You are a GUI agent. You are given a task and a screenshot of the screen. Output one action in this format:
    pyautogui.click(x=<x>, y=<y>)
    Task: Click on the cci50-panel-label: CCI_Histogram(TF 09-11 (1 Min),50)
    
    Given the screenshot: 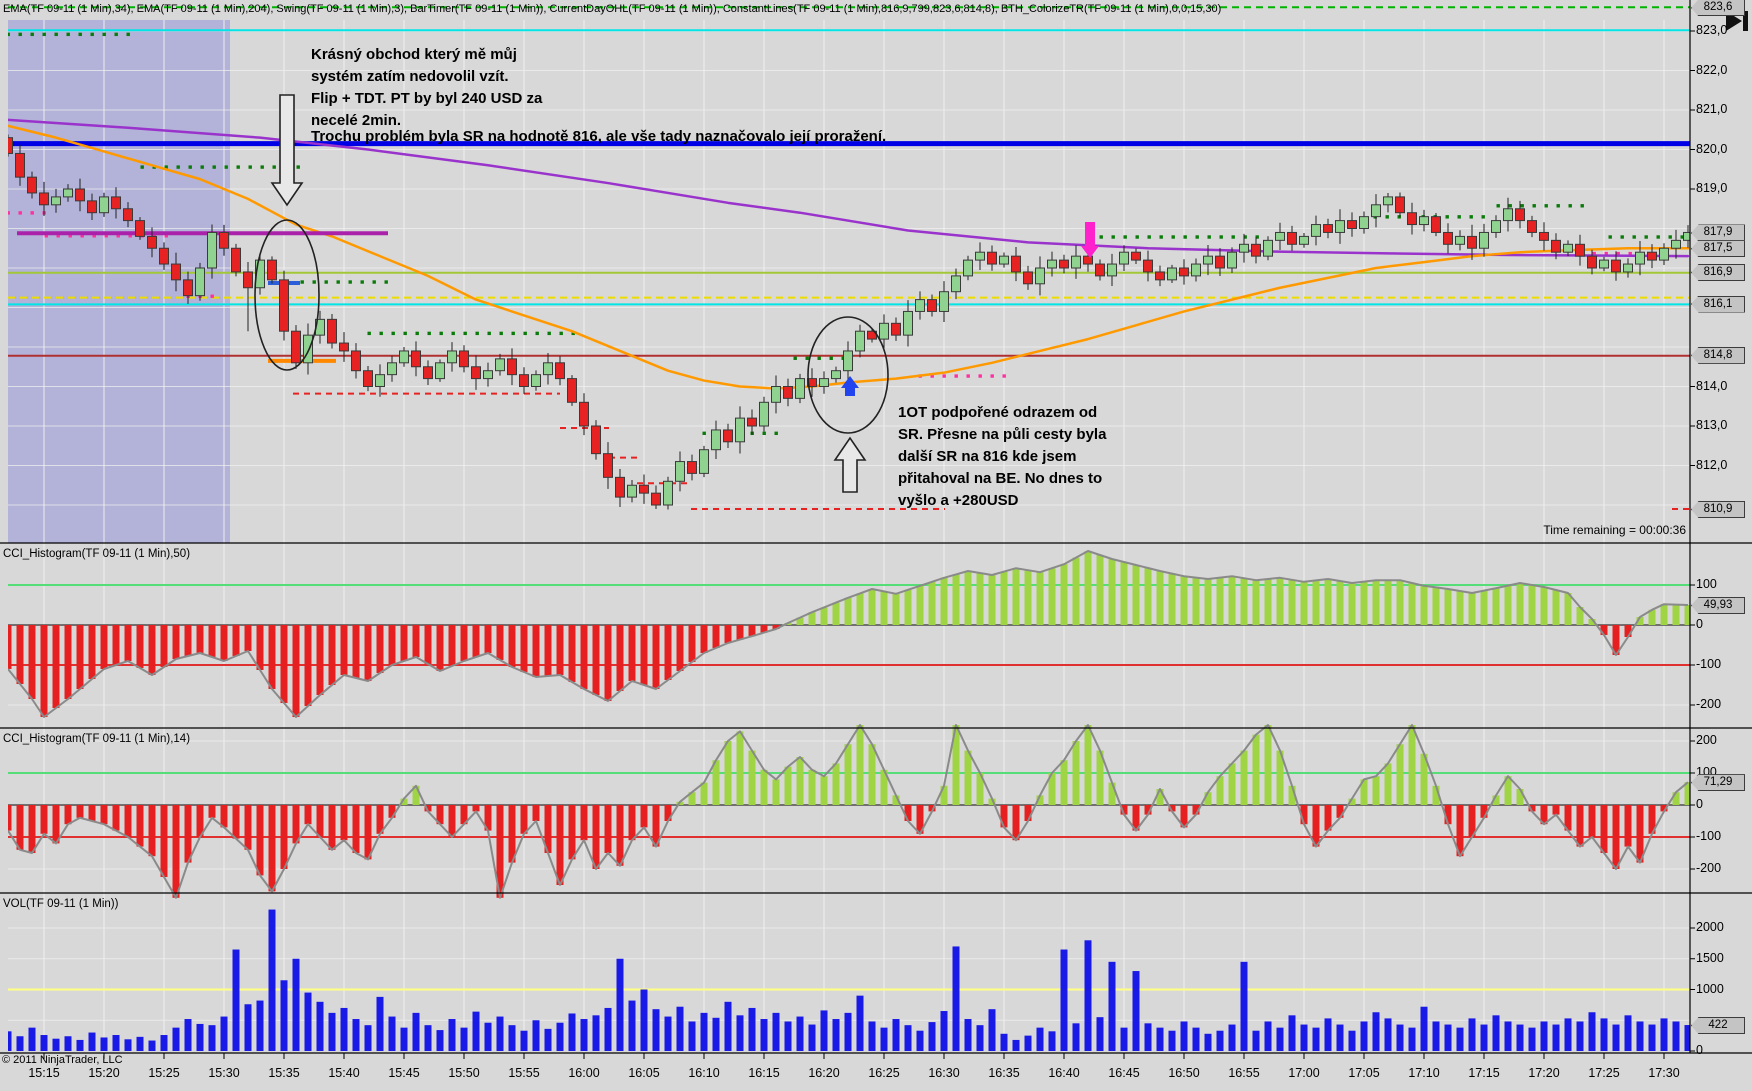 What is the action you would take?
    pyautogui.click(x=97, y=554)
    